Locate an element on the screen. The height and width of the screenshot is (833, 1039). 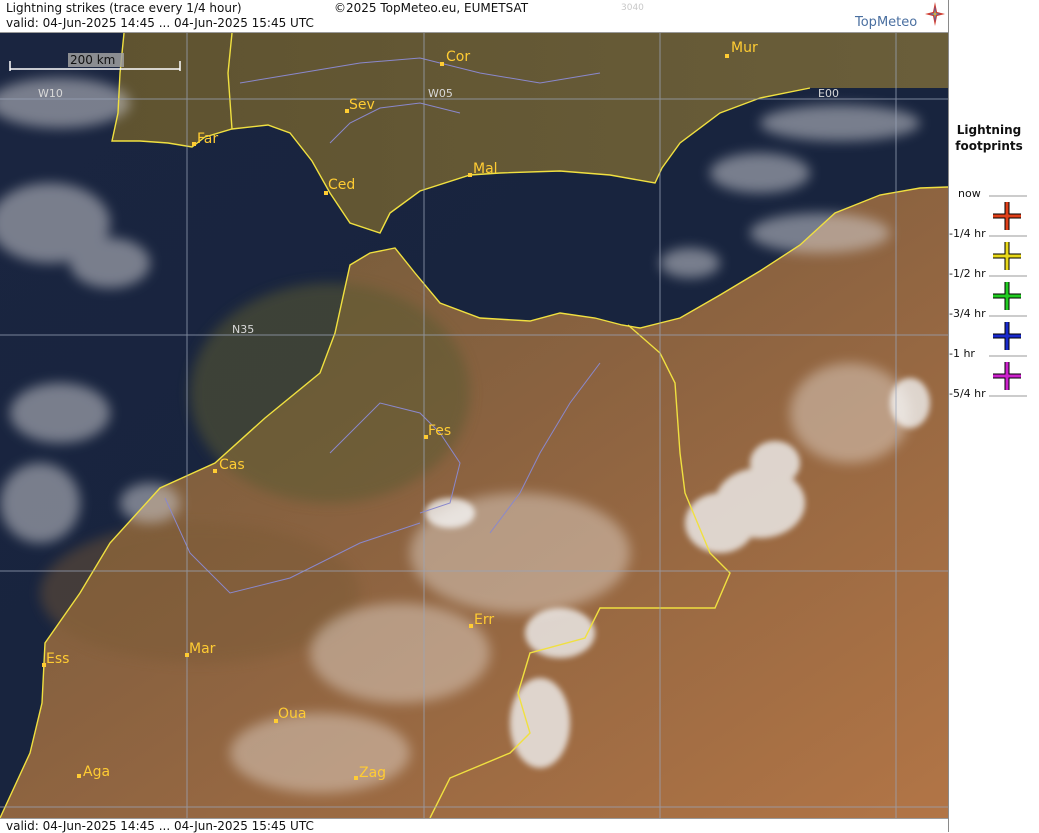
city-label-zag: Zag is located at coordinates (372, 773).